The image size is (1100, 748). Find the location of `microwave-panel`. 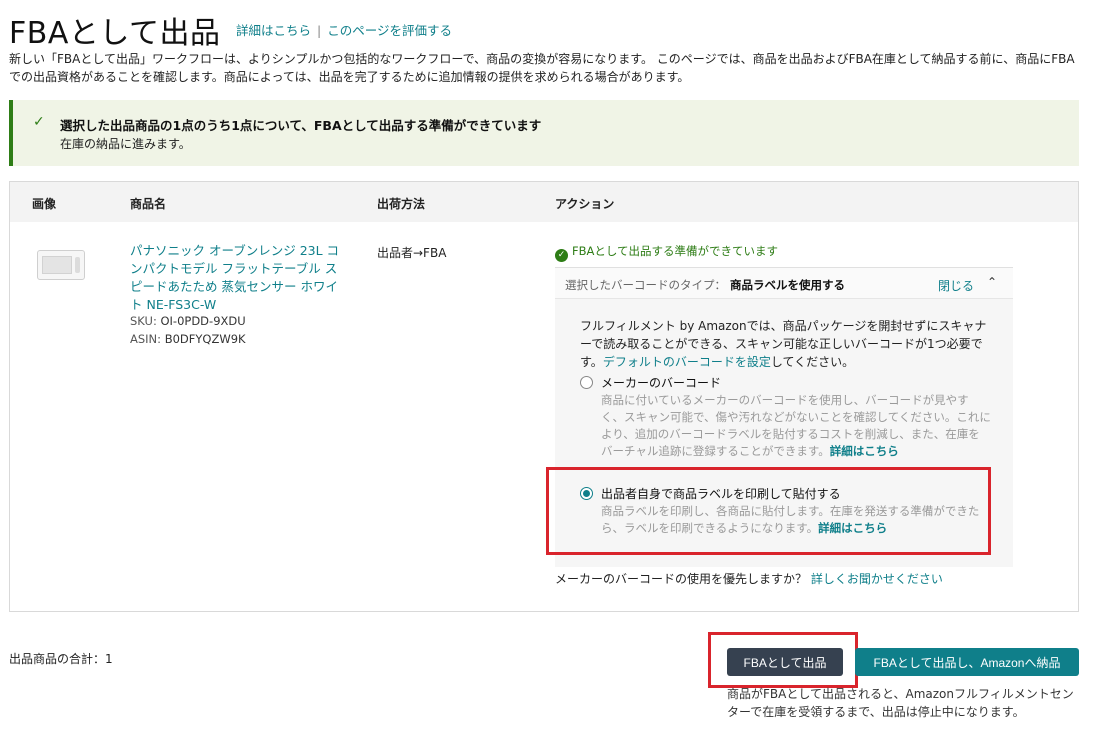

microwave-panel is located at coordinates (77, 265).